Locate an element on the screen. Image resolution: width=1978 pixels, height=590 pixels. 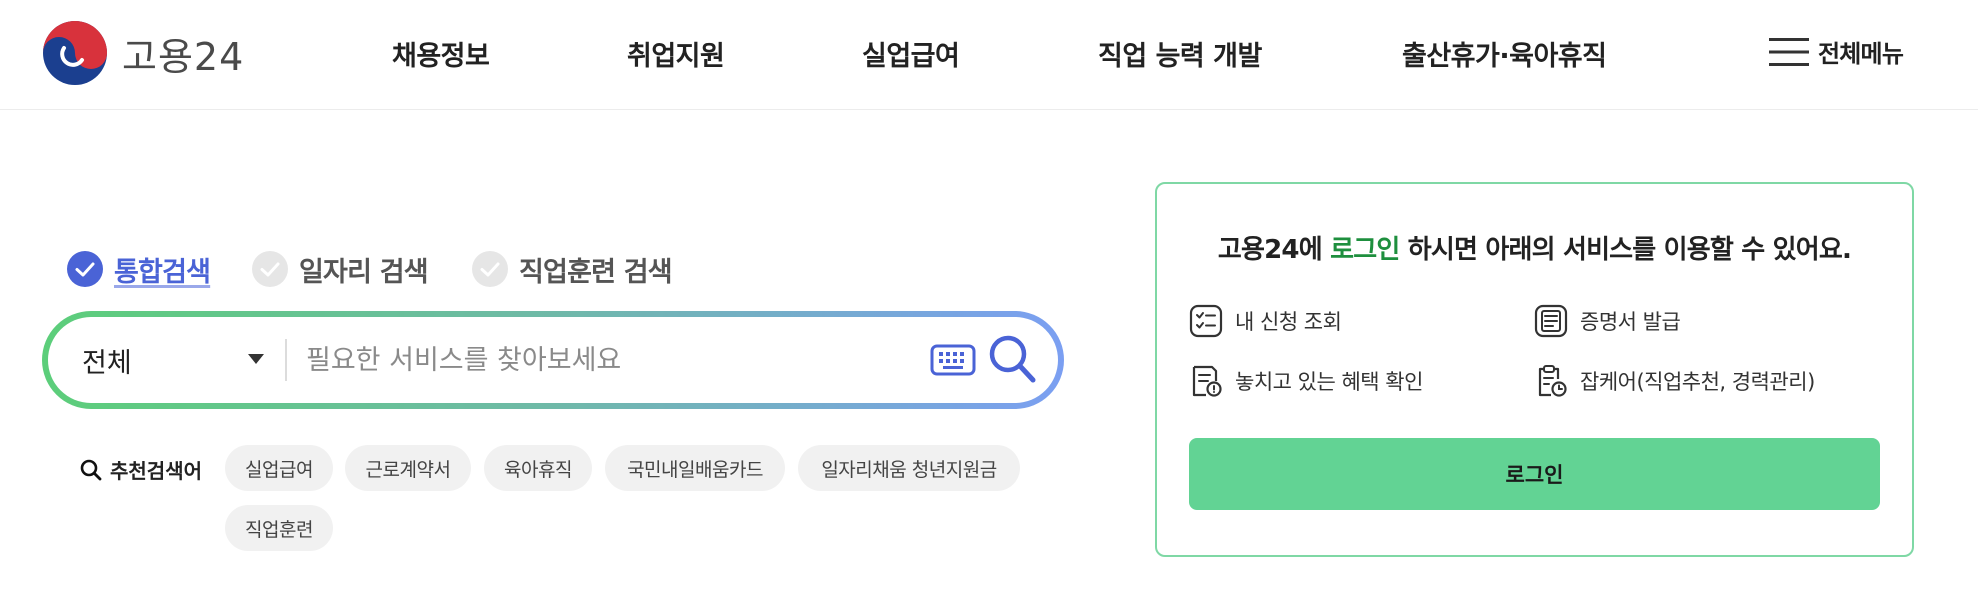
keyword-chip: 육아휴직 is located at coordinates (538, 468).